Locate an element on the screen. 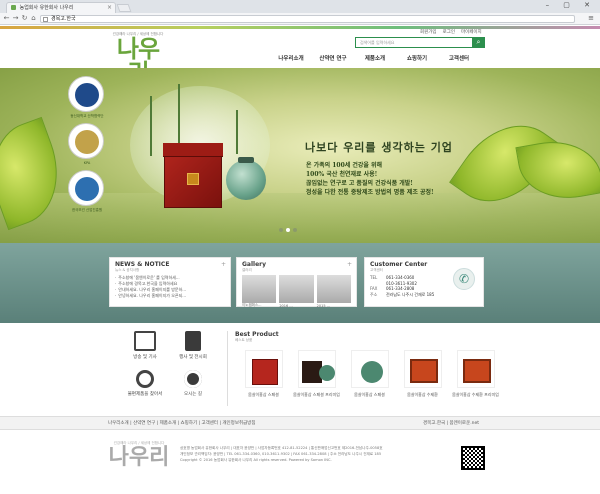  nav-products: 제품소개 is located at coordinates (375, 58).